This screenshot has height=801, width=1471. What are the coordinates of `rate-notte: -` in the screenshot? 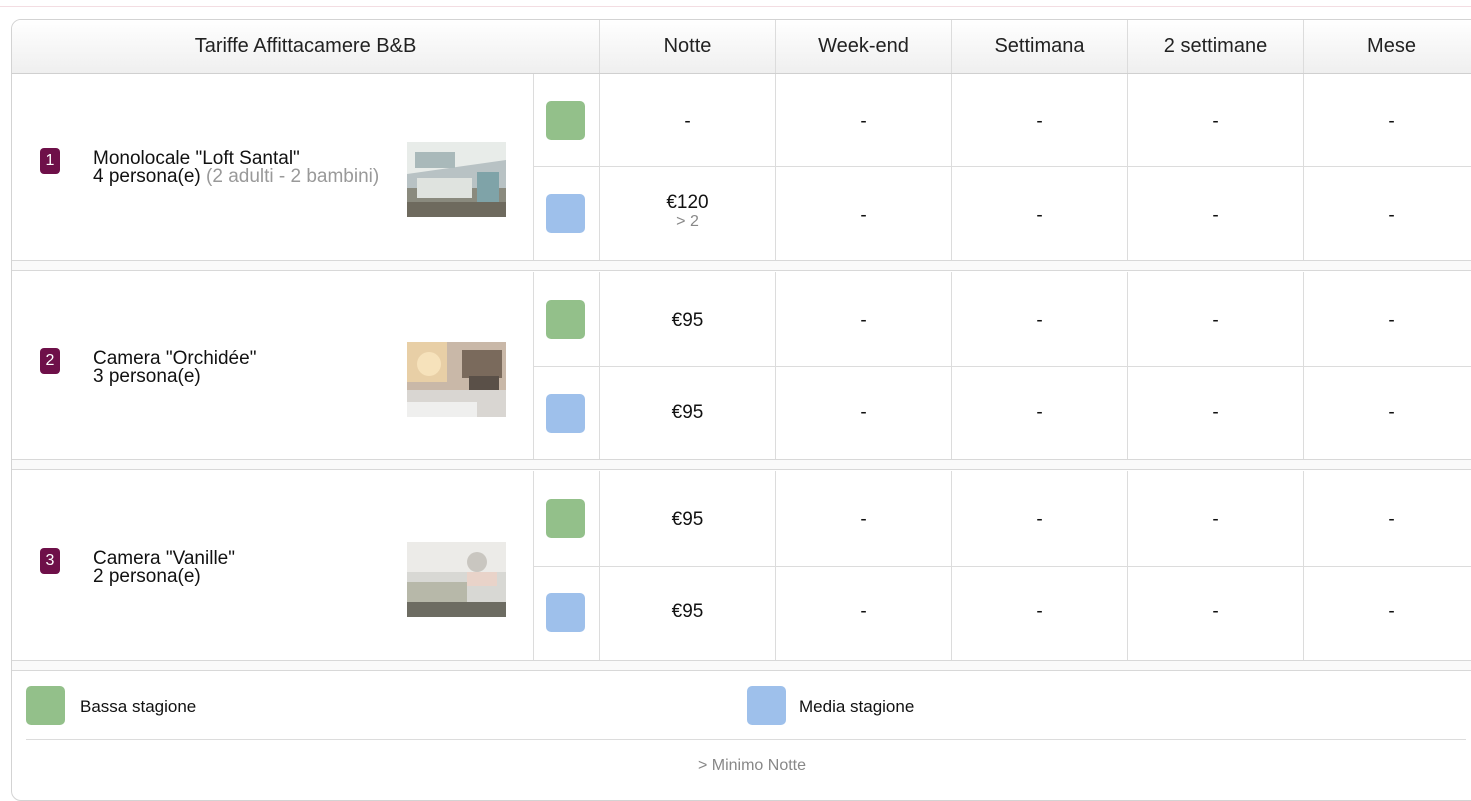 It's located at (687, 121).